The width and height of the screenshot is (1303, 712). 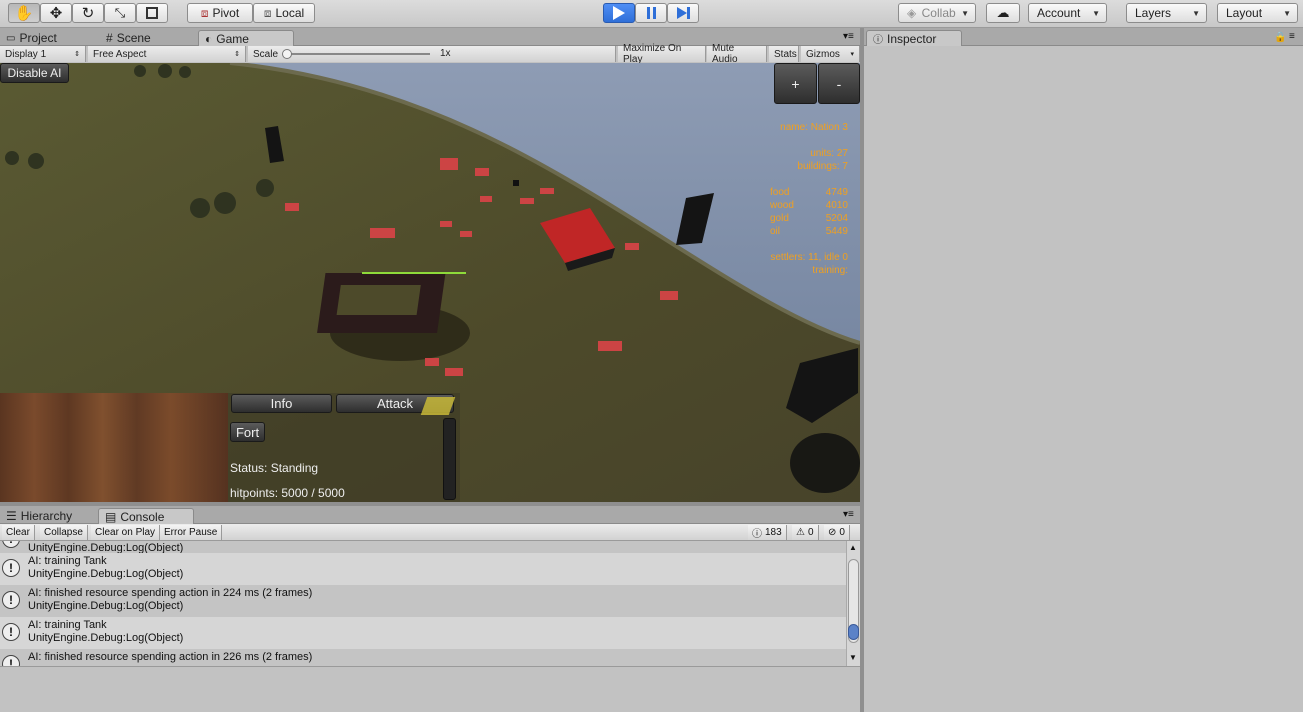 What do you see at coordinates (220, 13) in the screenshot?
I see `pivot-toggle: ⧈ Pivot` at bounding box center [220, 13].